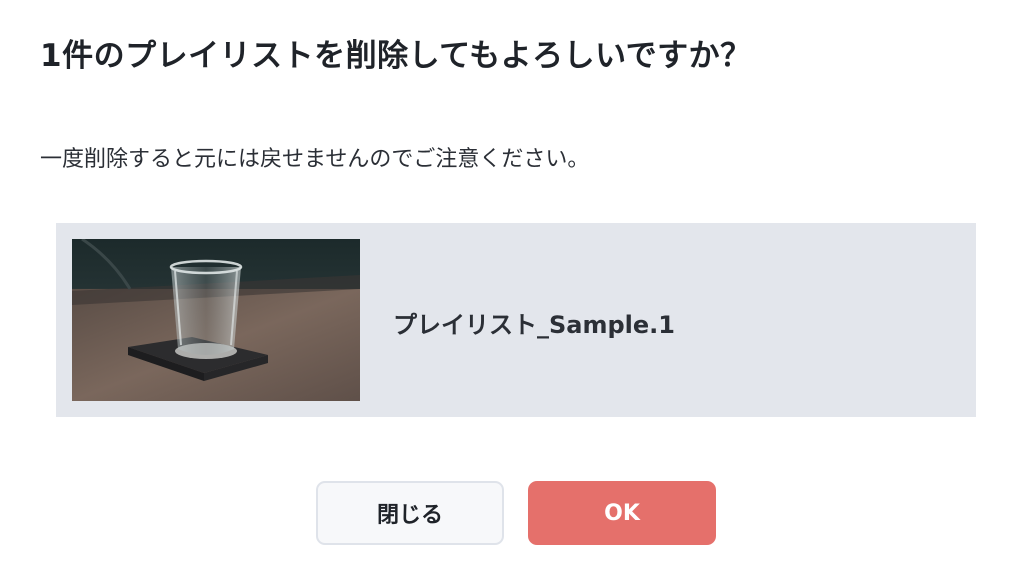  Describe the element at coordinates (410, 513) in the screenshot. I see `close-button: 閉じる` at that location.